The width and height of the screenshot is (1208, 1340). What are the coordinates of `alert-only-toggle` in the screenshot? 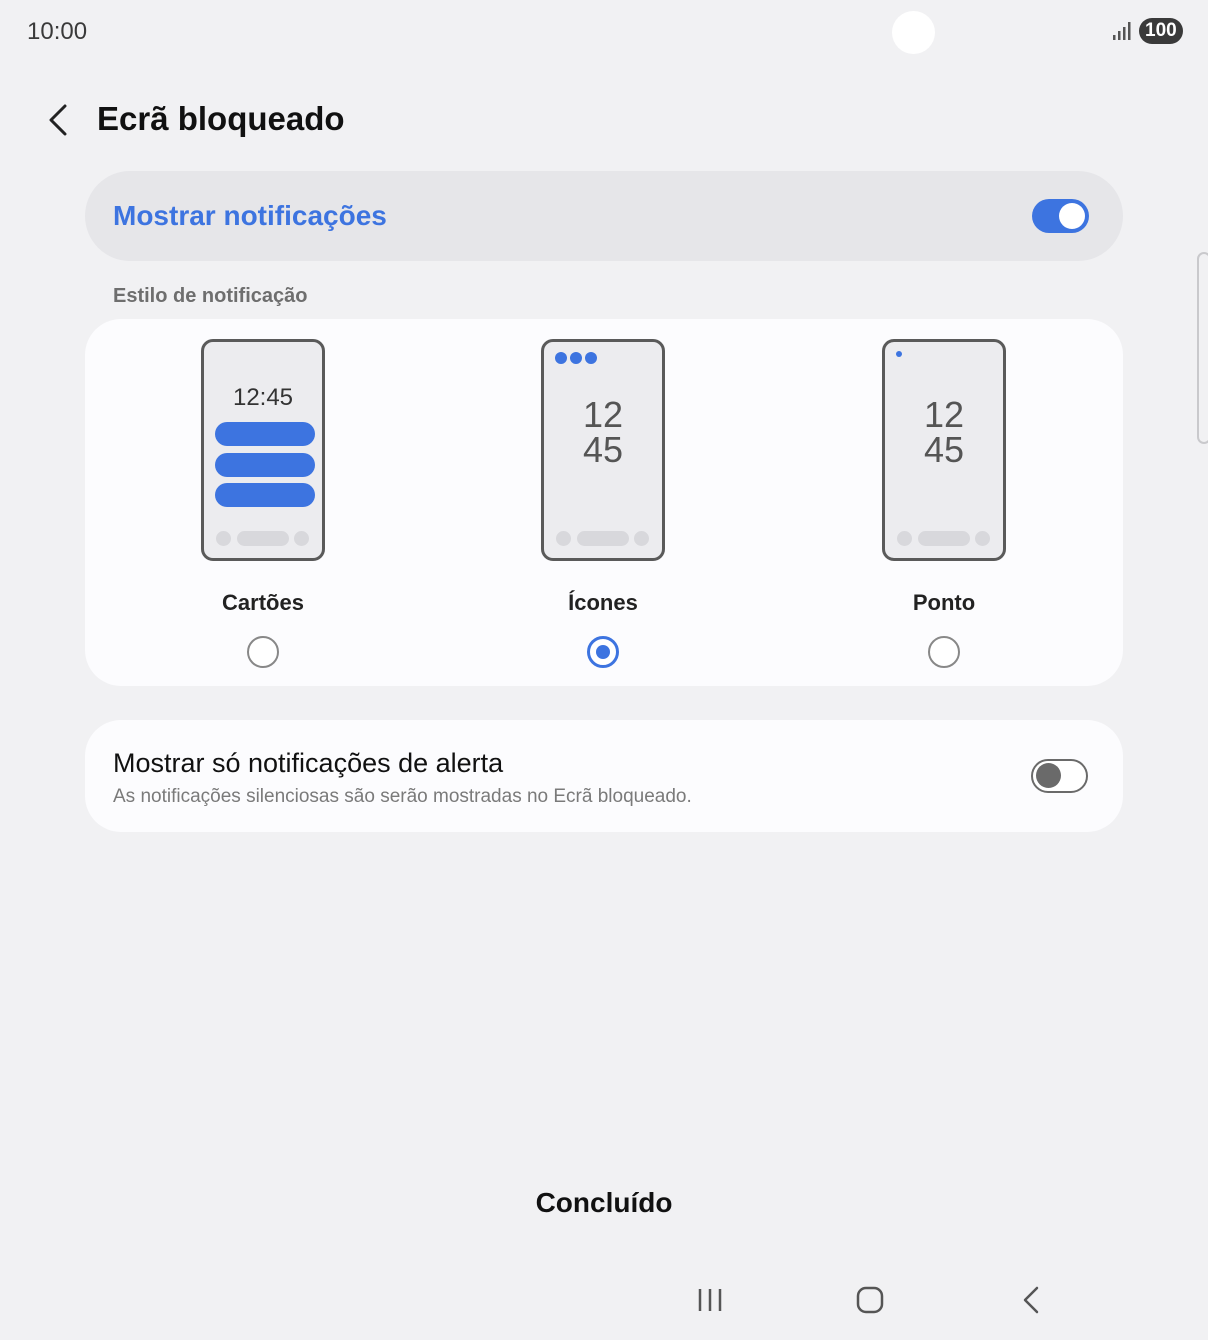 It's located at (1059, 776).